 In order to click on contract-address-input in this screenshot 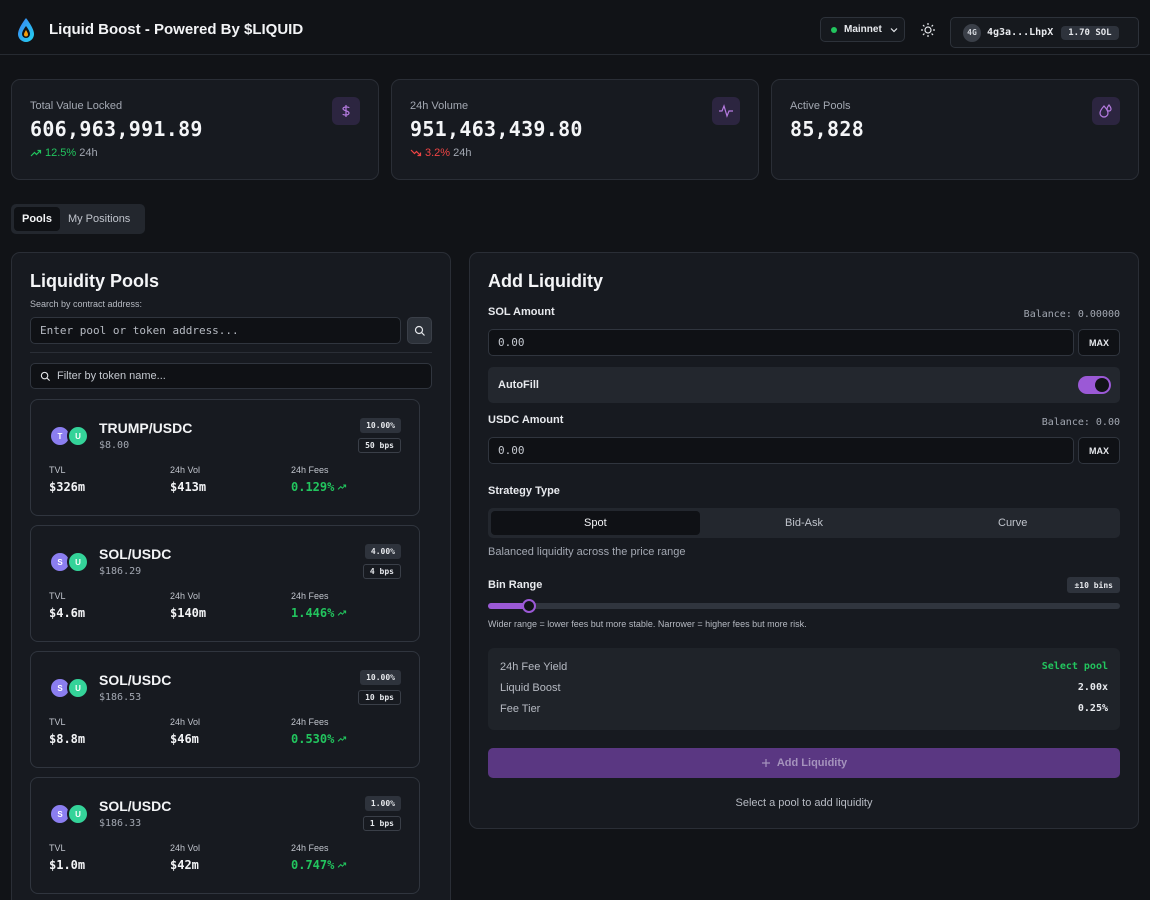, I will do `click(215, 330)`.